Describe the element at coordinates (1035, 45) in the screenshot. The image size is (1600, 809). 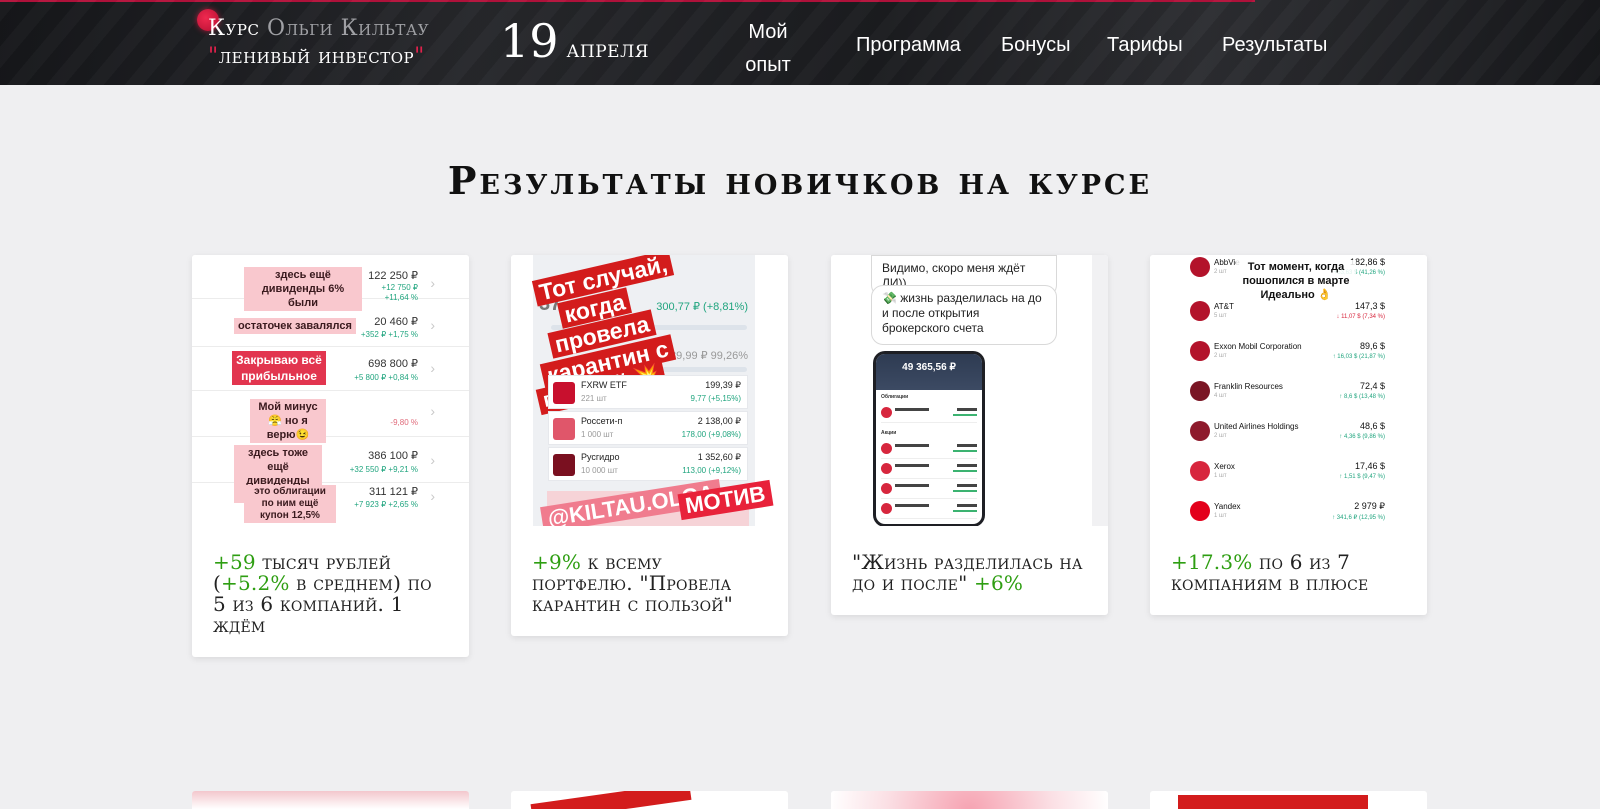
I see `nav-bonuses: Бонусы` at that location.